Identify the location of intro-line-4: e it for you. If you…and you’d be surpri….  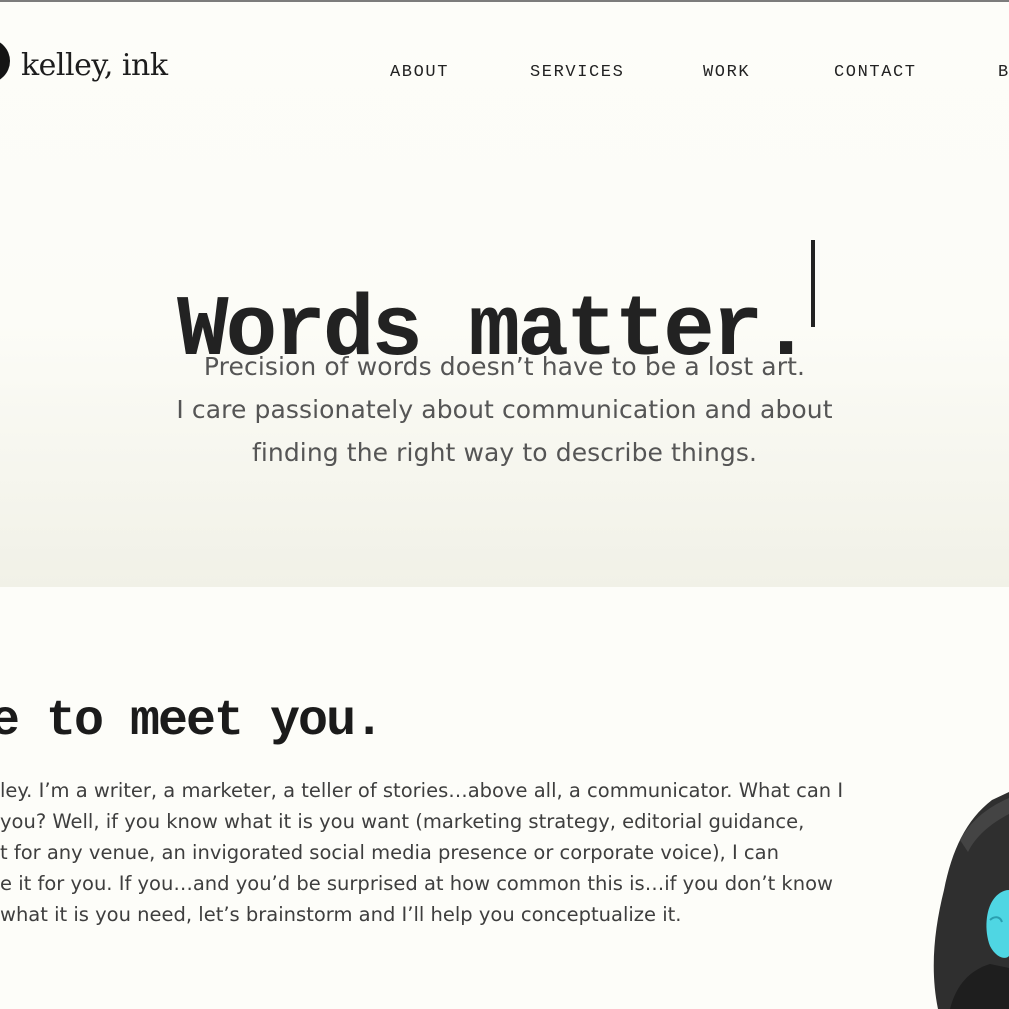
(416, 883).